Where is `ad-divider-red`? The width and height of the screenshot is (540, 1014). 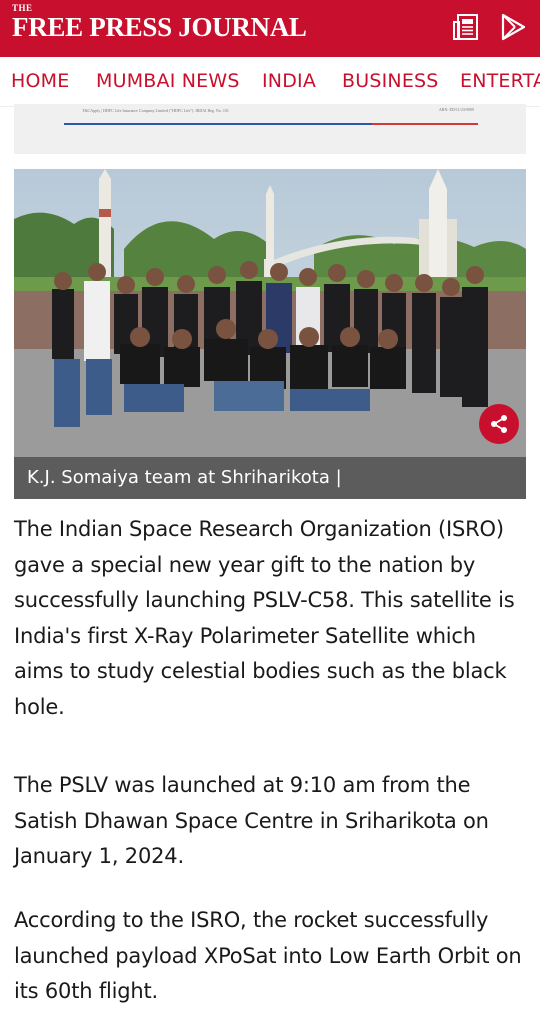 ad-divider-red is located at coordinates (425, 124).